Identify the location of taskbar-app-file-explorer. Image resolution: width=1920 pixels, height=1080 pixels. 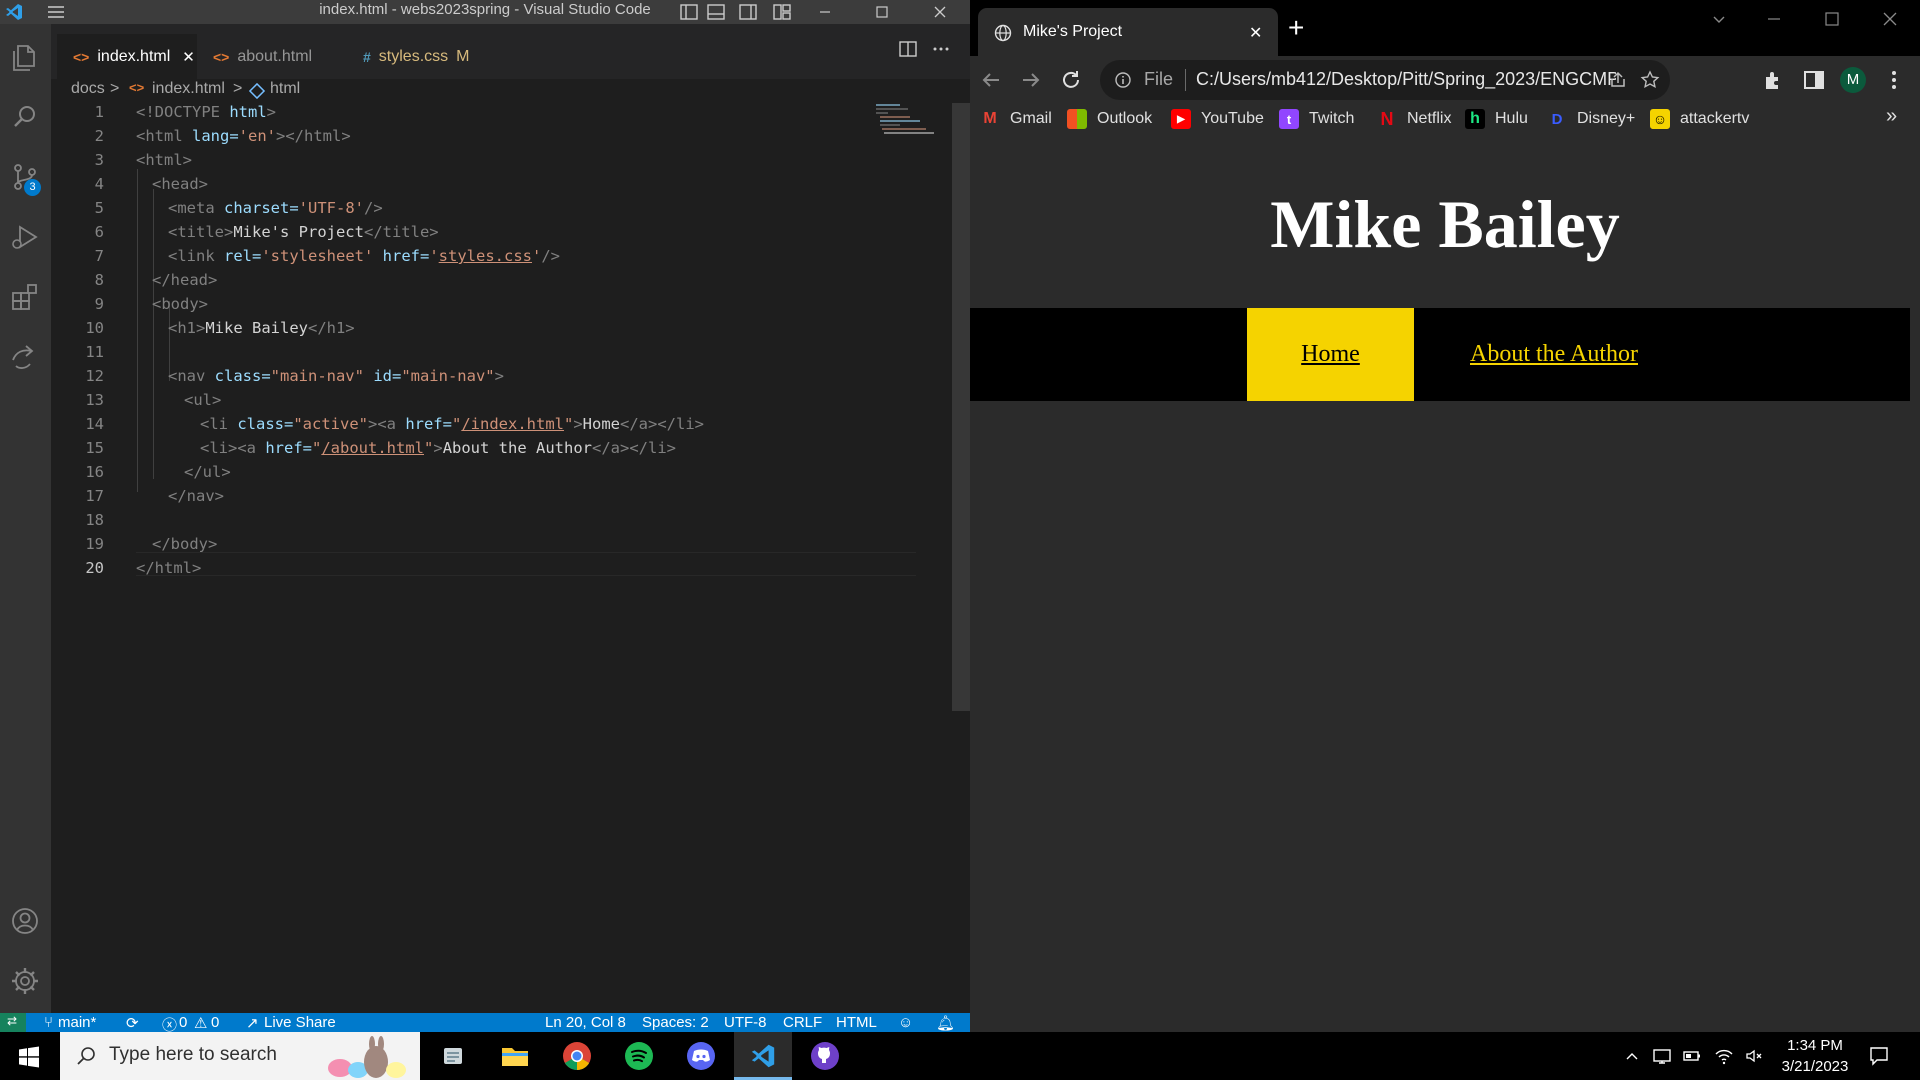
(515, 1056).